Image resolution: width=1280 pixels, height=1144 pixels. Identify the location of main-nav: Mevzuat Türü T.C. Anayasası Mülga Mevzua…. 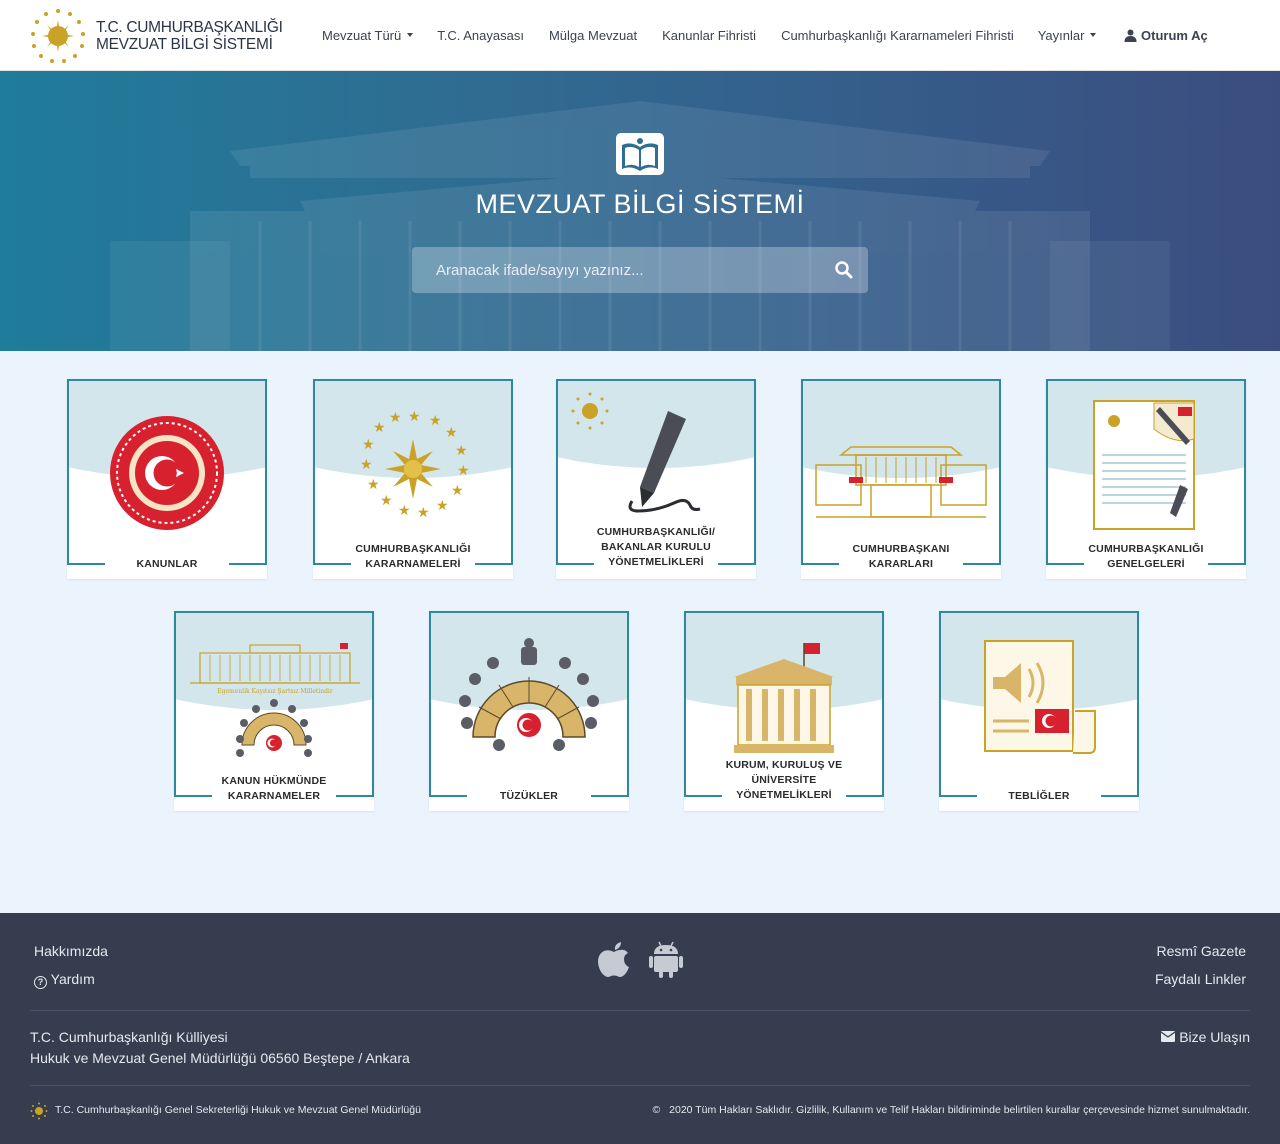
(709, 35).